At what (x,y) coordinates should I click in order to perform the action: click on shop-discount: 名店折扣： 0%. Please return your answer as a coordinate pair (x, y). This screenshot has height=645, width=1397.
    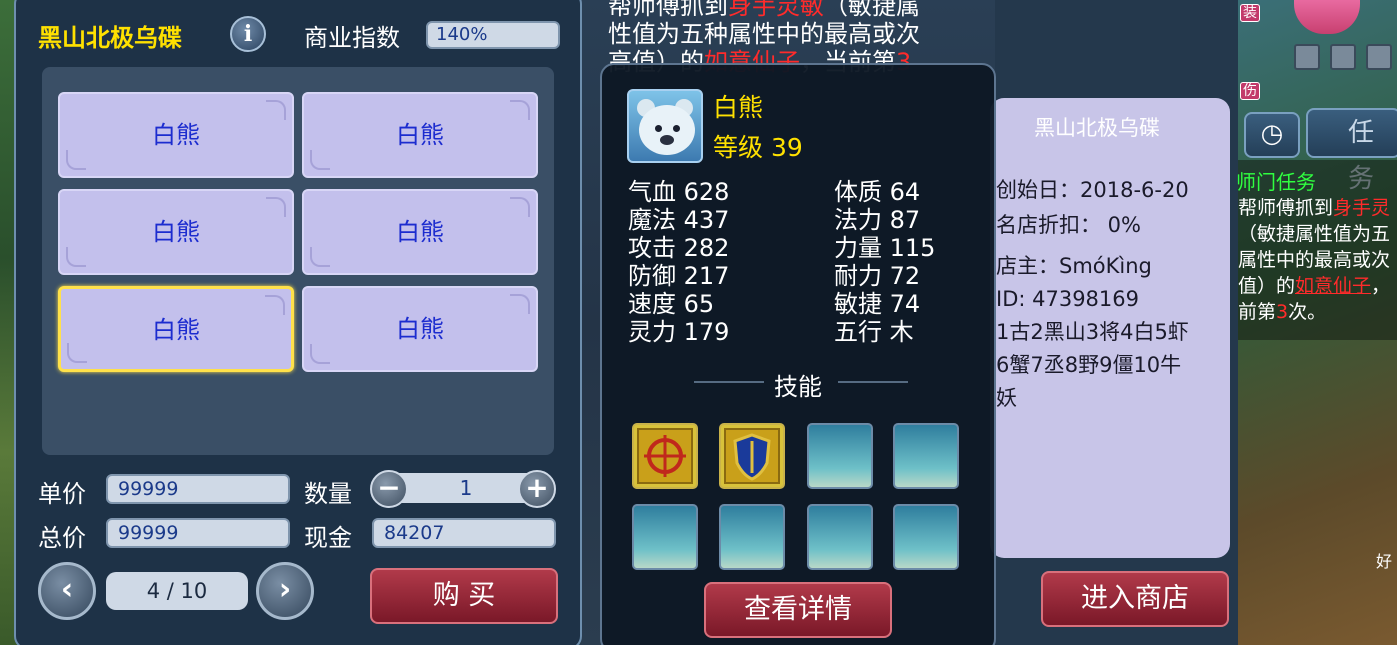
    Looking at the image, I should click on (1068, 225).